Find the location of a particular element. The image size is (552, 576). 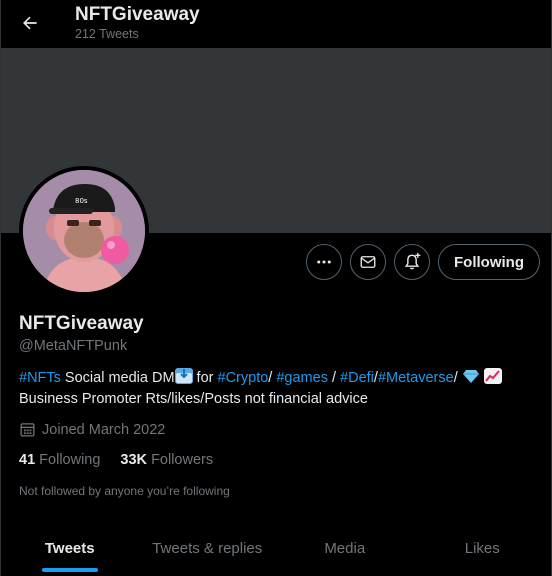

arrow-left-icon is located at coordinates (30, 23).